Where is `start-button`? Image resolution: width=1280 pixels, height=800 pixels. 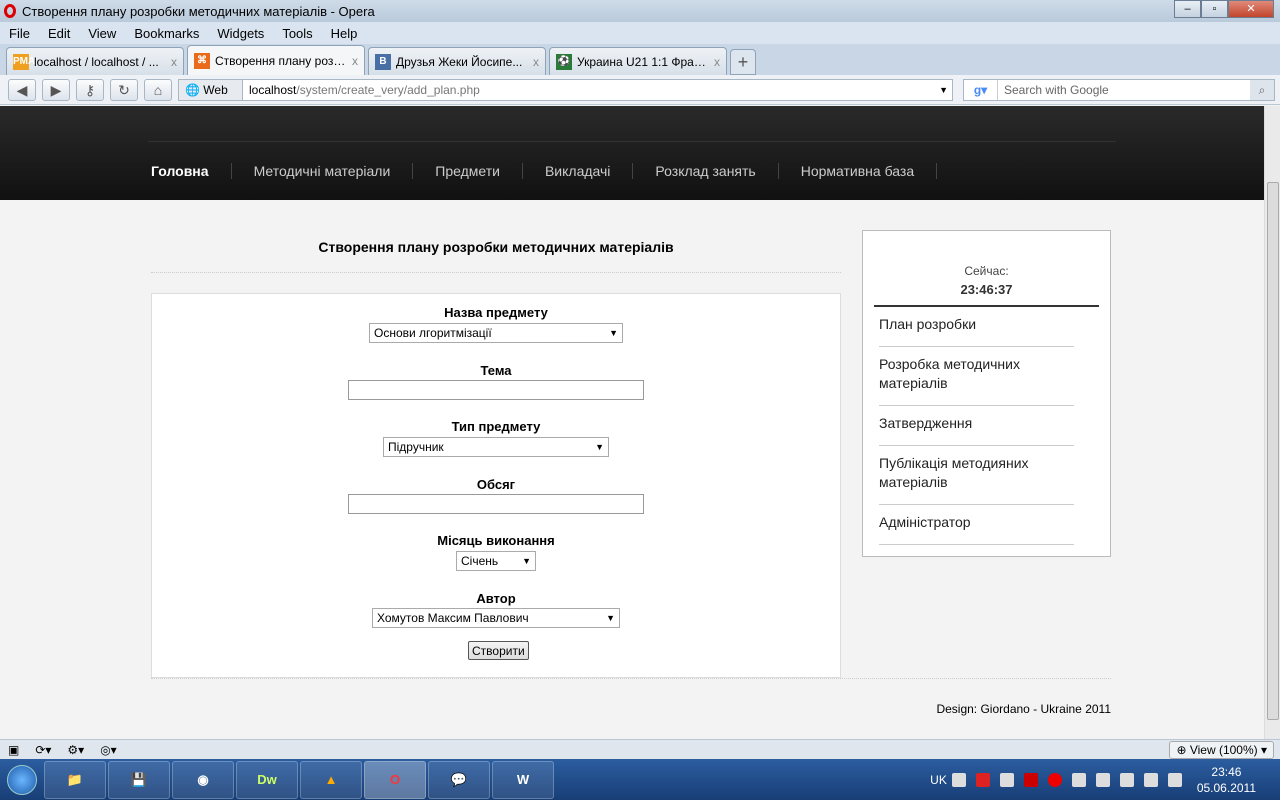 start-button is located at coordinates (22, 780).